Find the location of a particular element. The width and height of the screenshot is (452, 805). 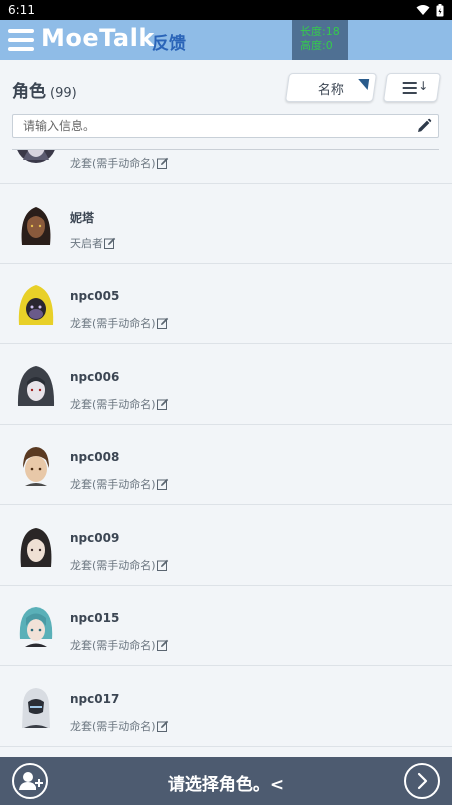

character-count: (99) is located at coordinates (63, 93).